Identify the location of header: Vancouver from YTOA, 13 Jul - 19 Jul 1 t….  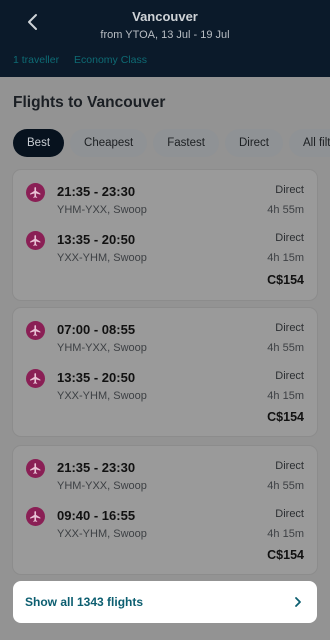
(165, 38).